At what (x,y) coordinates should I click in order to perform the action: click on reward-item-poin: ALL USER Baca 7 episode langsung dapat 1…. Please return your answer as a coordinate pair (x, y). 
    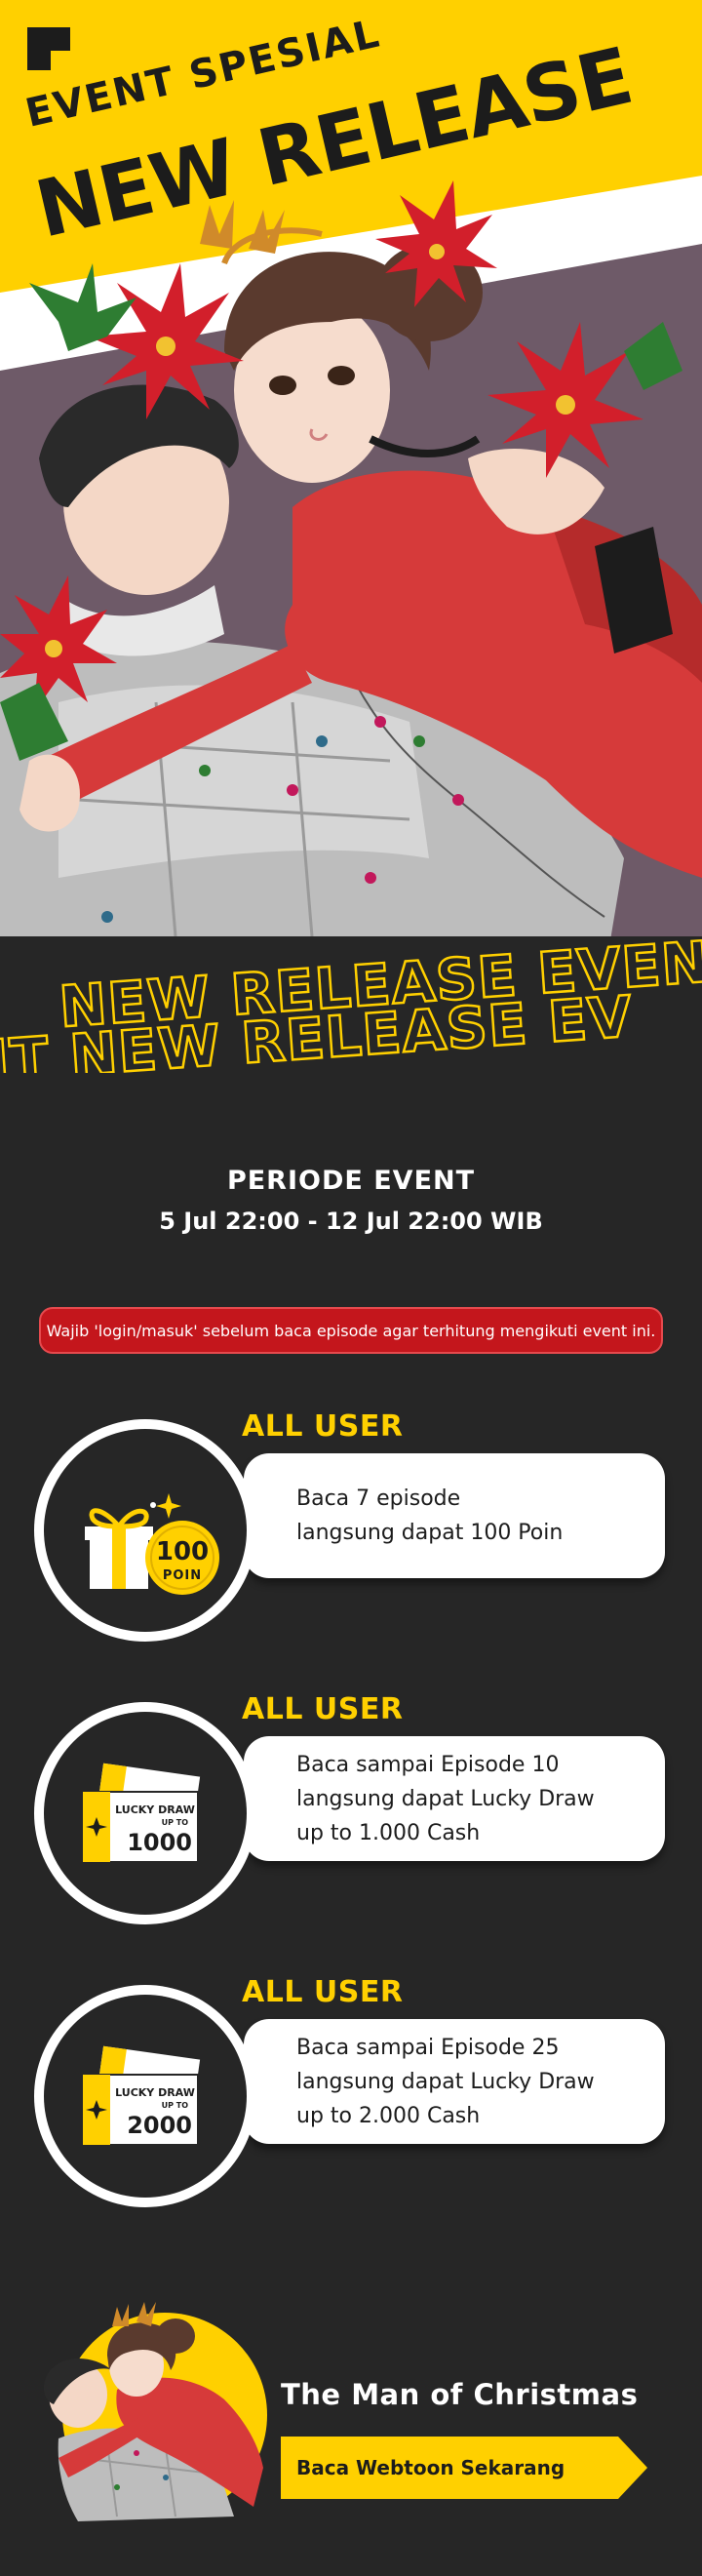
    Looking at the image, I should click on (351, 1531).